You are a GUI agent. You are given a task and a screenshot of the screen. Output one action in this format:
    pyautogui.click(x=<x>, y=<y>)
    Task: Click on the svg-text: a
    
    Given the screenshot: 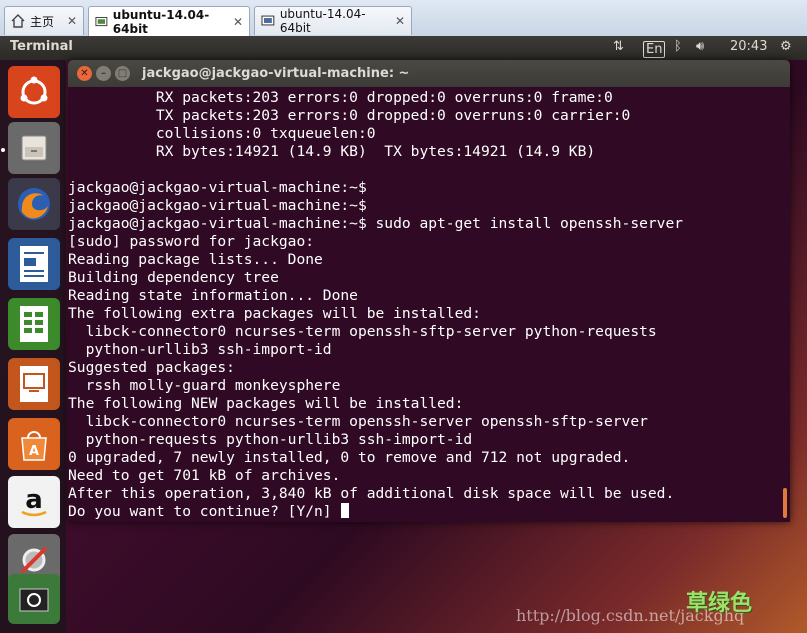 What is the action you would take?
    pyautogui.click(x=34, y=500)
    